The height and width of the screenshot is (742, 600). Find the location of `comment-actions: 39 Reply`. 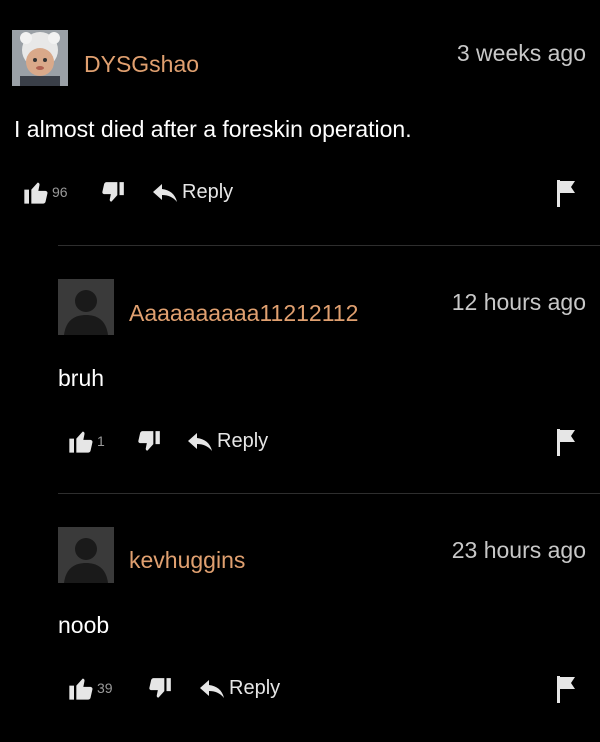

comment-actions: 39 Reply is located at coordinates (300, 689).